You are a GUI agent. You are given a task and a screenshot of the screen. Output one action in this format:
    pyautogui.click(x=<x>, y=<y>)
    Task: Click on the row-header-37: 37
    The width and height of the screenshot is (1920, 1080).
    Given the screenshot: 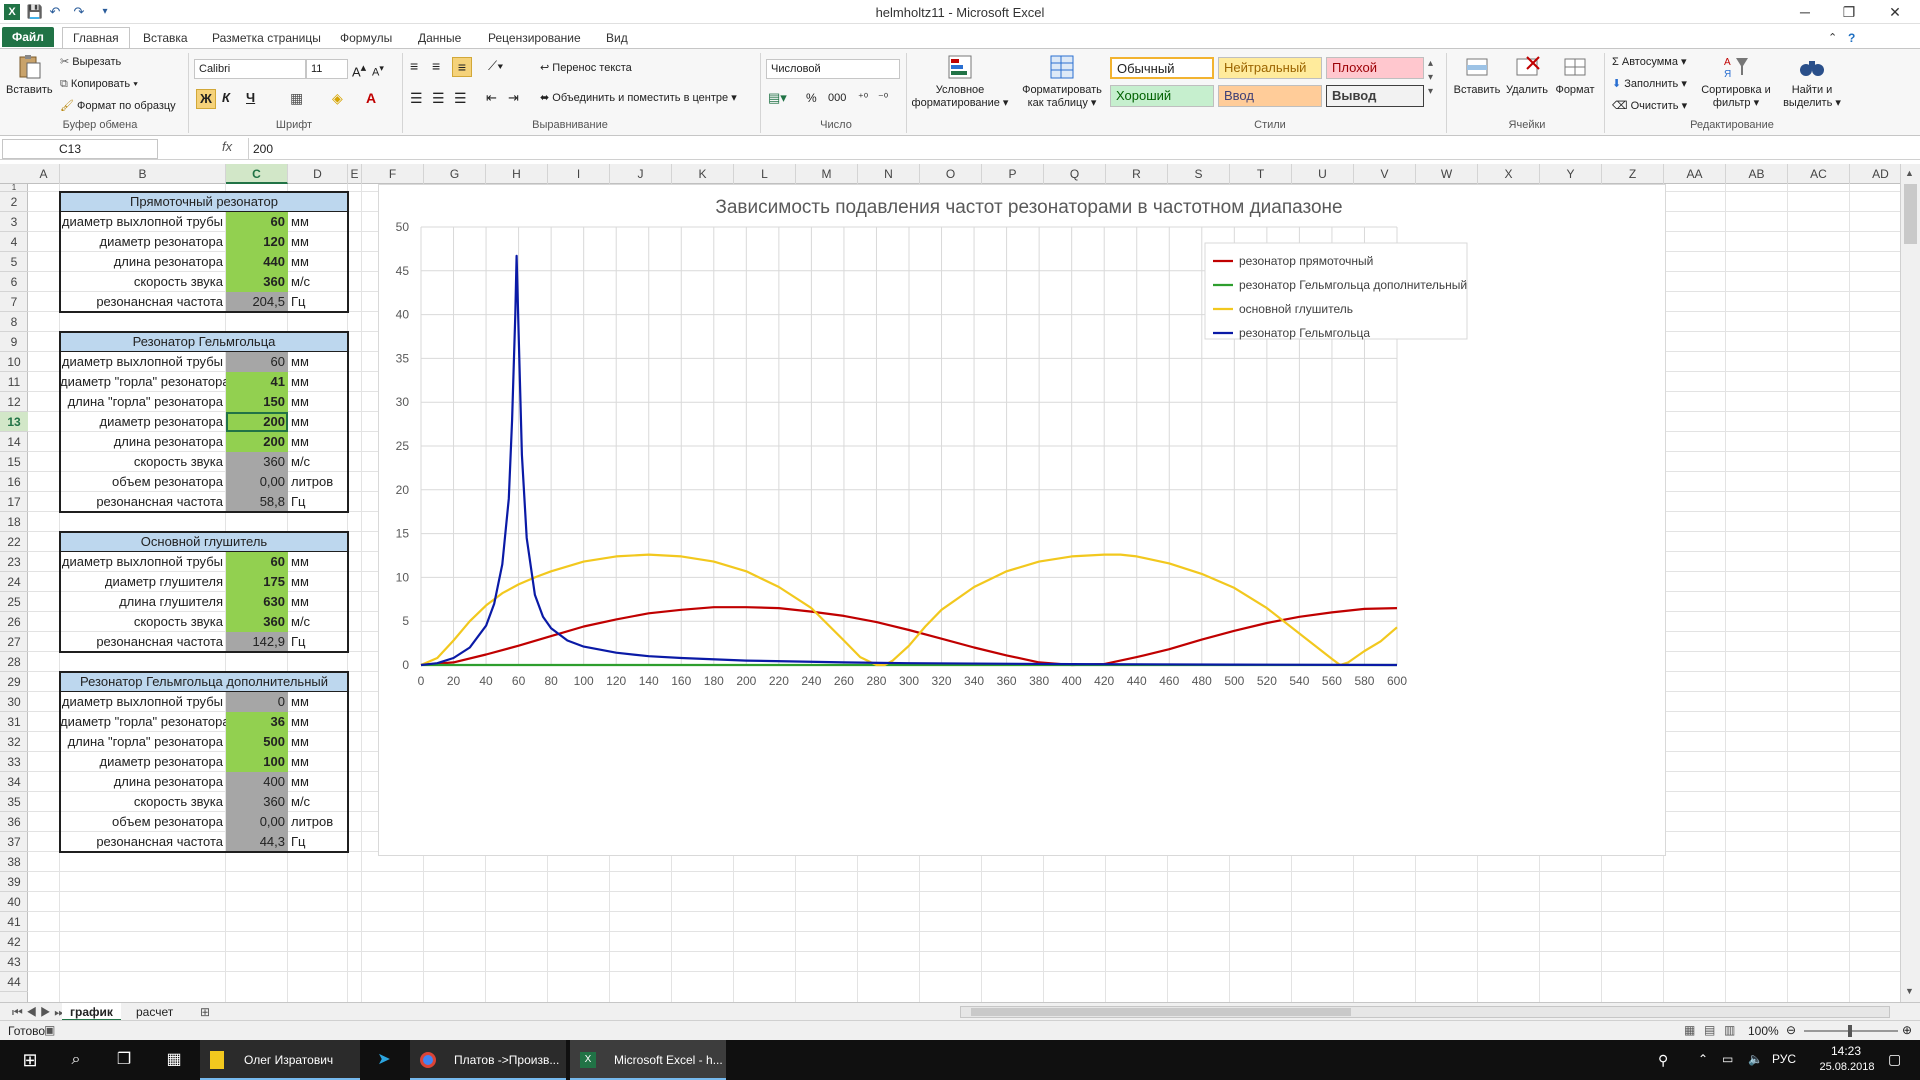 What is the action you would take?
    pyautogui.click(x=14, y=842)
    